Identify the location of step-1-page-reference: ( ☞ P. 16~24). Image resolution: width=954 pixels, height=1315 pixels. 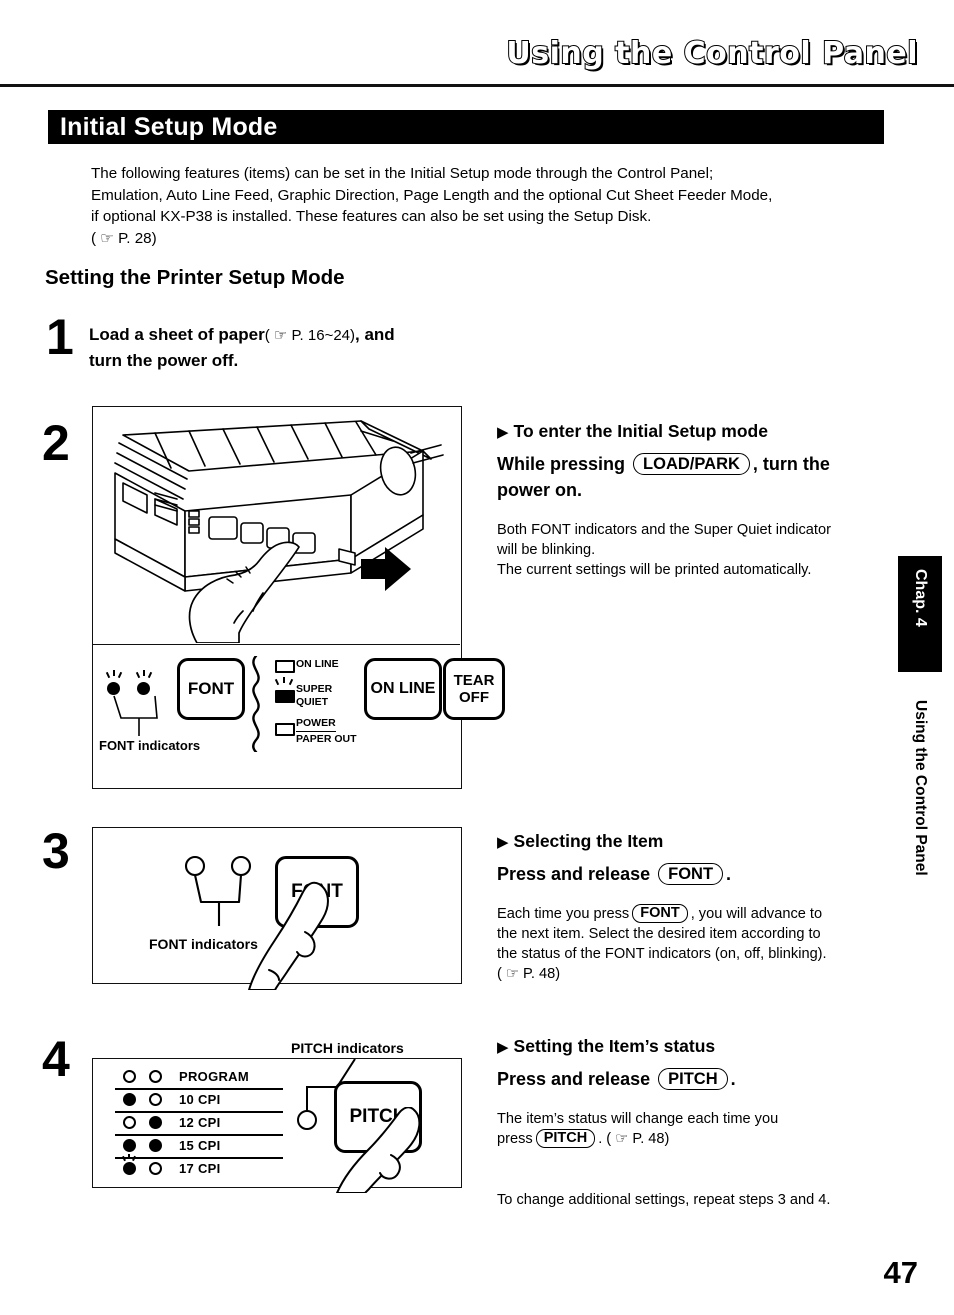
(310, 335).